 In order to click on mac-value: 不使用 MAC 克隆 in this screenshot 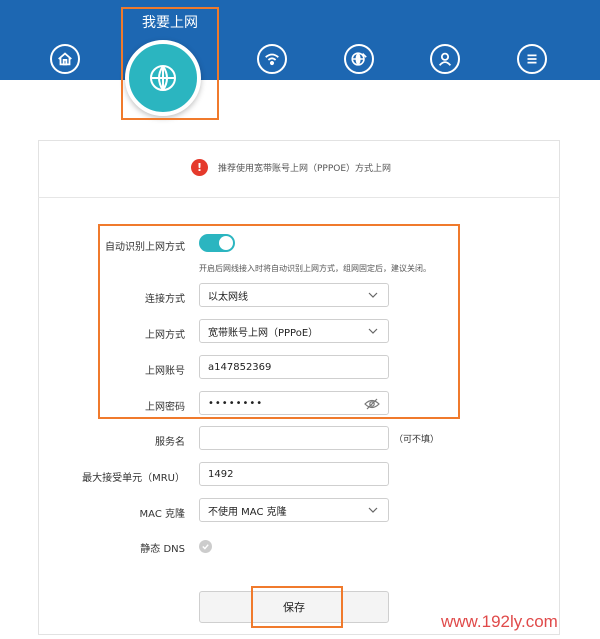, I will do `click(247, 512)`.